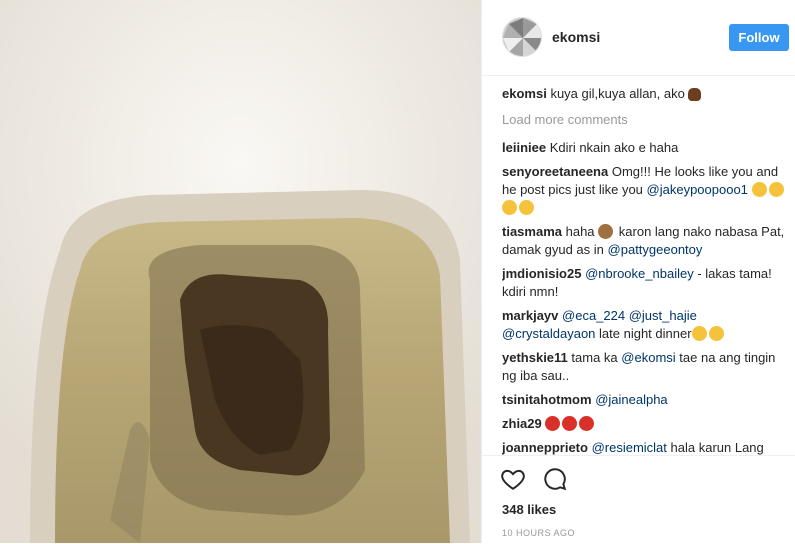  What do you see at coordinates (524, 147) in the screenshot?
I see `comment-username: leiiniee` at bounding box center [524, 147].